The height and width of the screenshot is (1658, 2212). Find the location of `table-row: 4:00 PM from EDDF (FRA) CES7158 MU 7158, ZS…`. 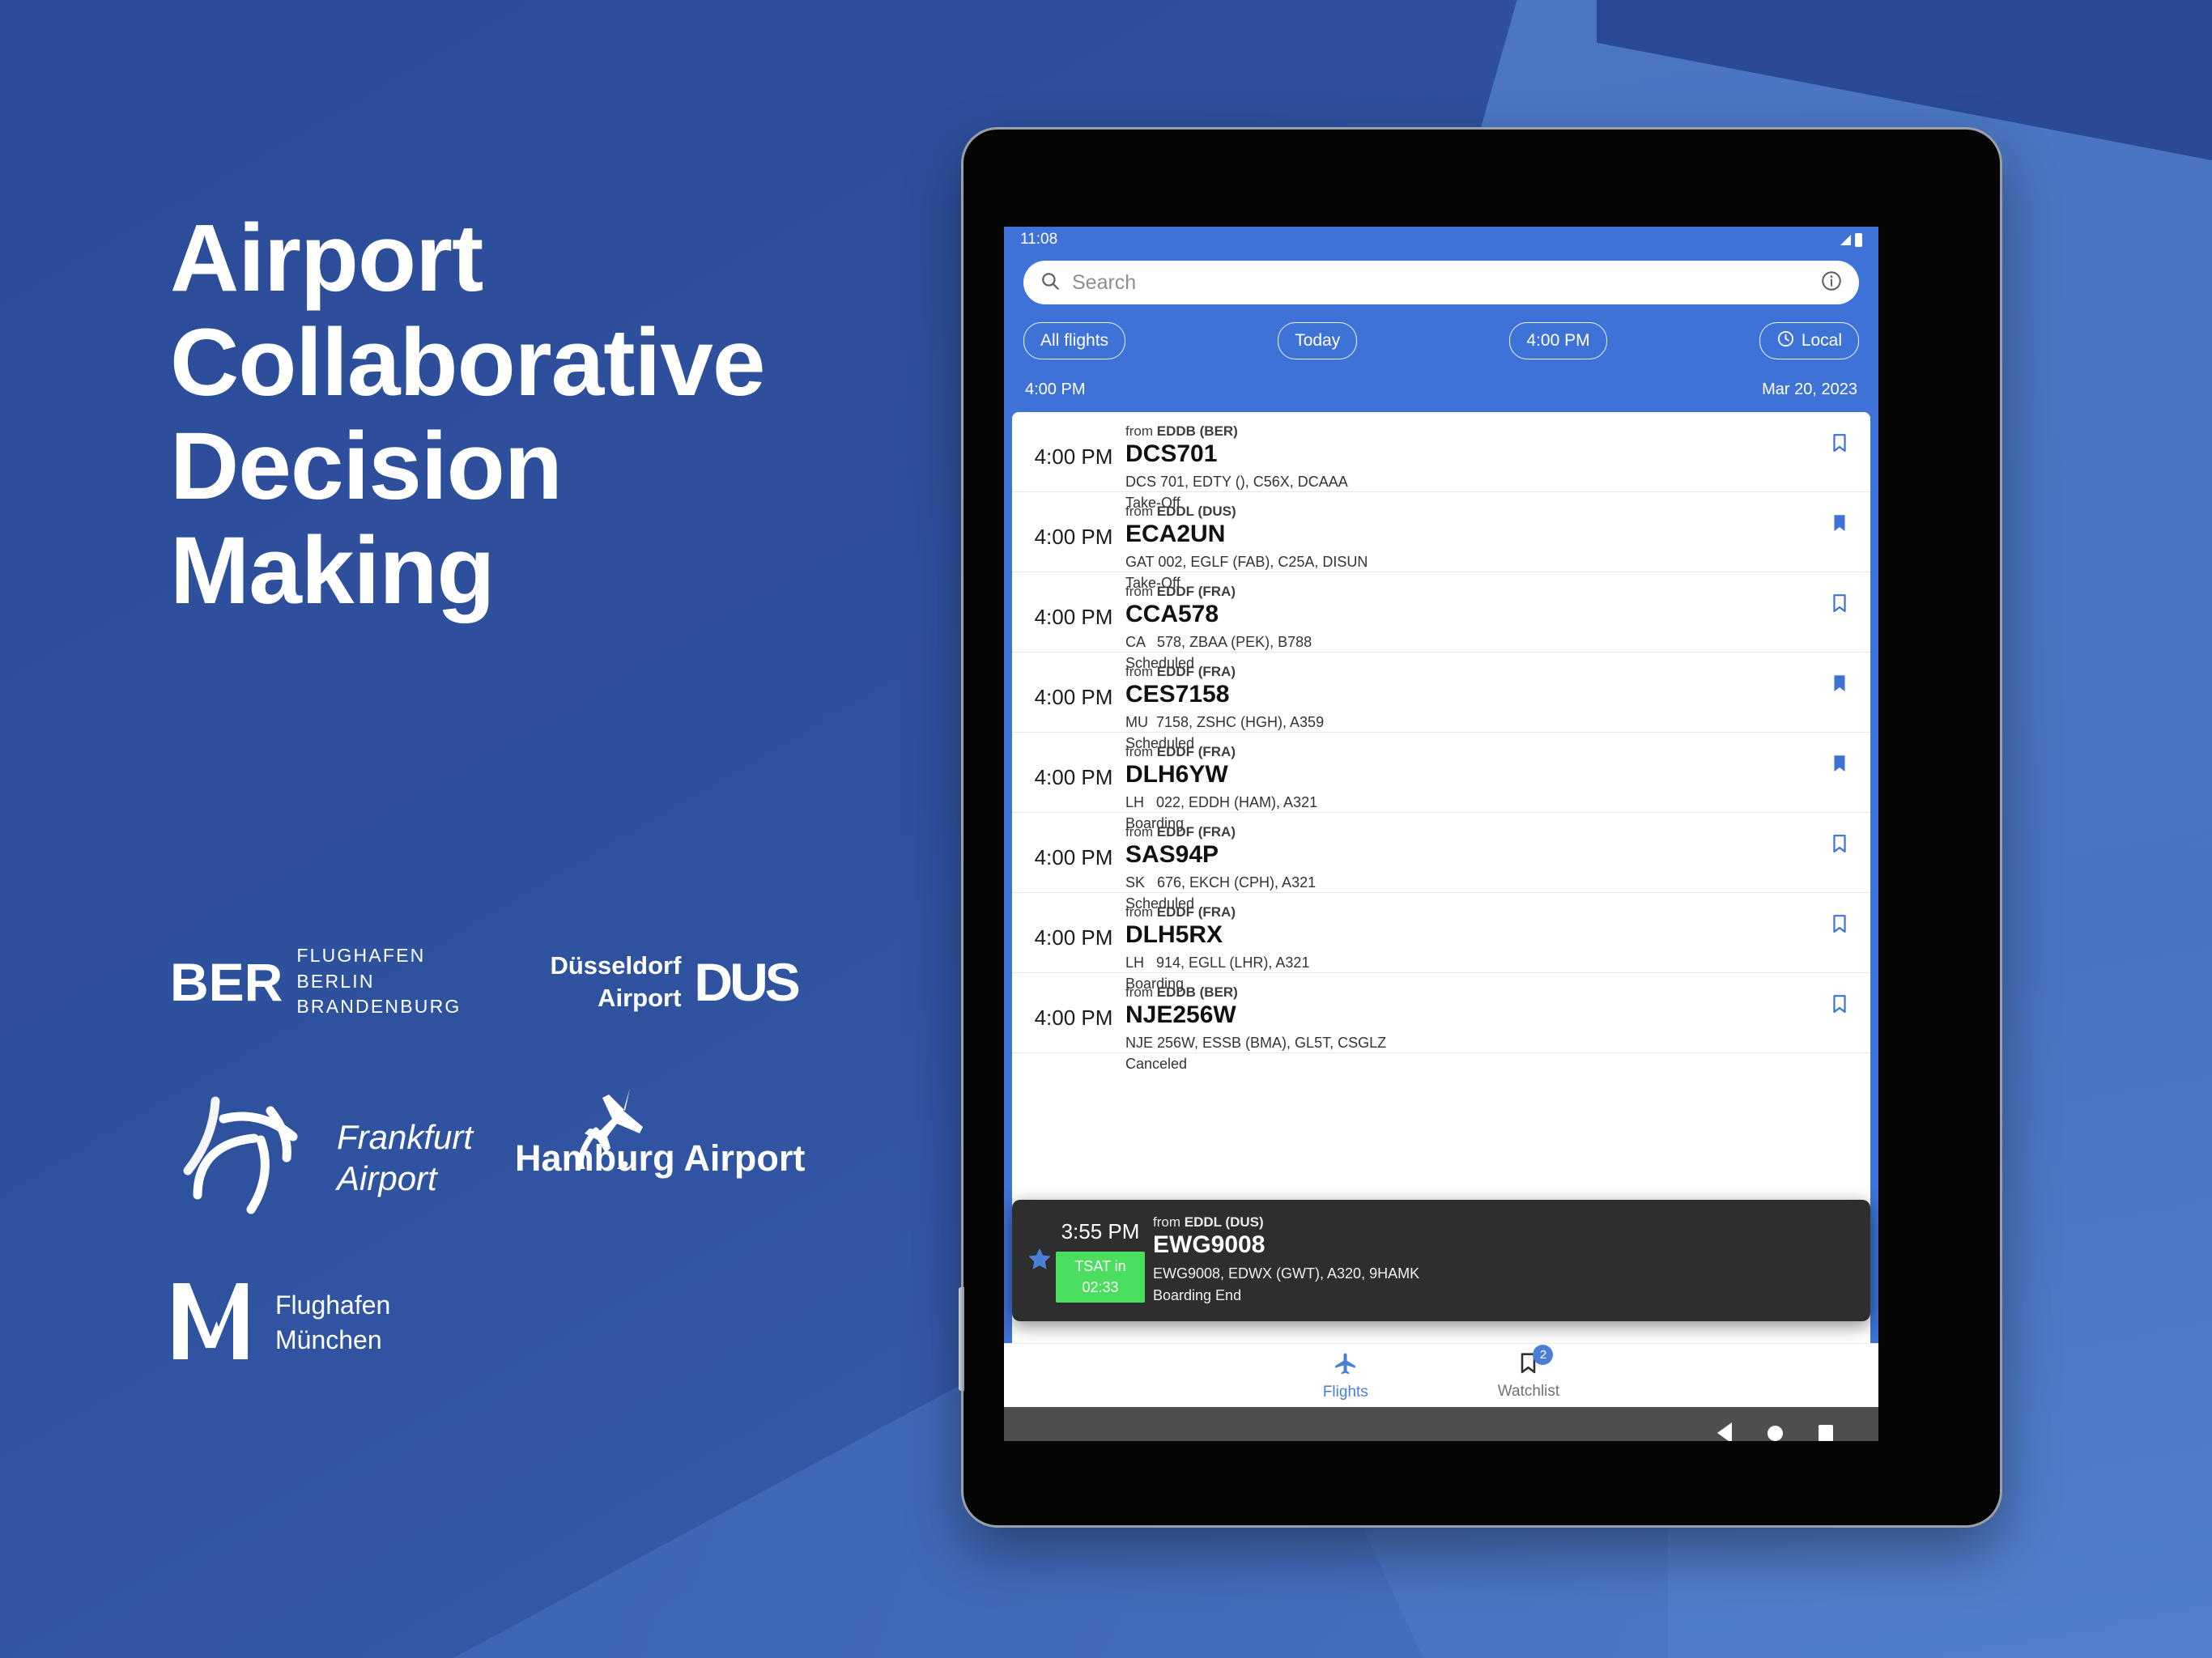

table-row: 4:00 PM from EDDF (FRA) CES7158 MU 7158, ZS… is located at coordinates (1441, 702).